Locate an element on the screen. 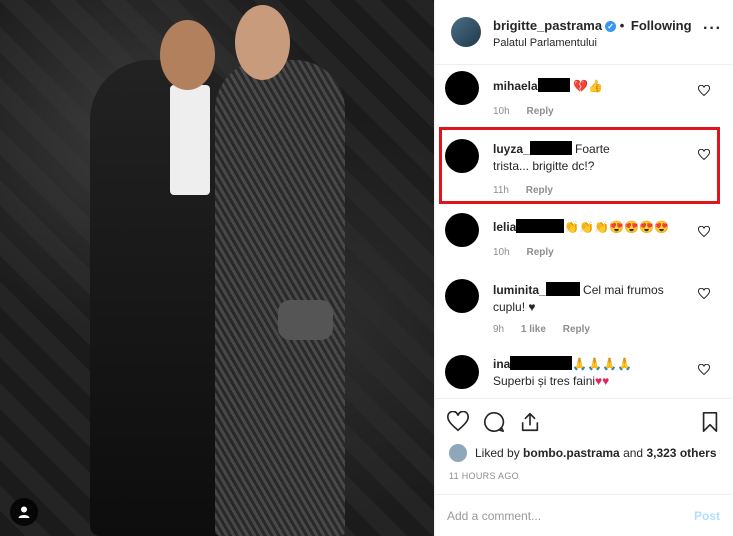 The width and height of the screenshot is (733, 536). add-comment-input is located at coordinates (557, 516).